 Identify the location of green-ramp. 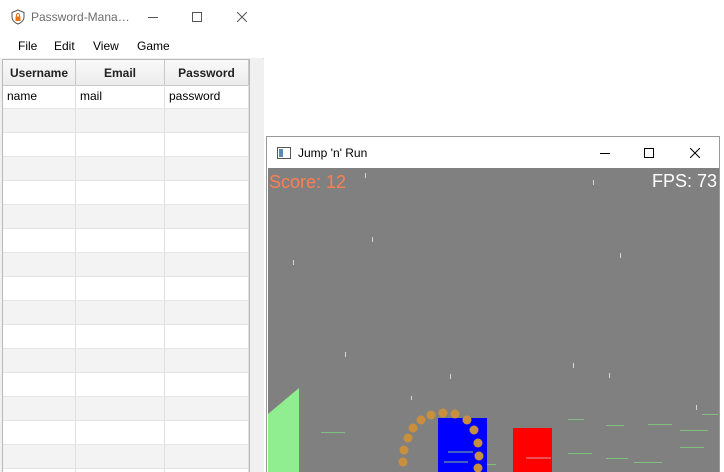
(283, 430).